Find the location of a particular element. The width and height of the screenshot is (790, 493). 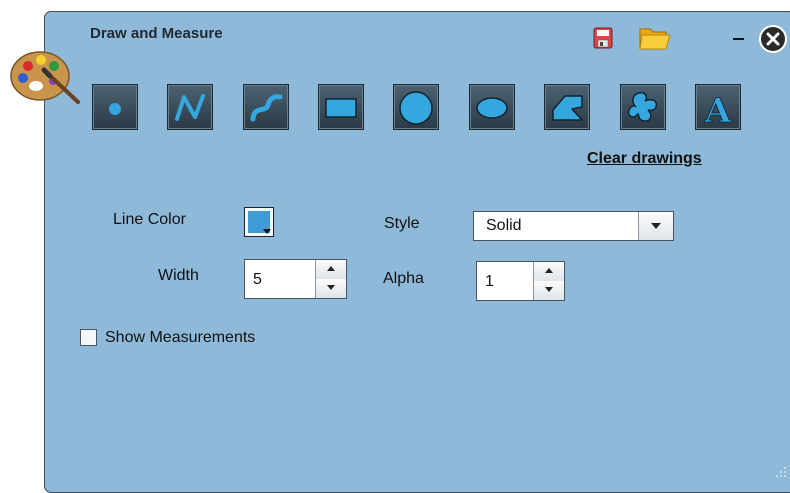

width-decrement-button is located at coordinates (331, 288).